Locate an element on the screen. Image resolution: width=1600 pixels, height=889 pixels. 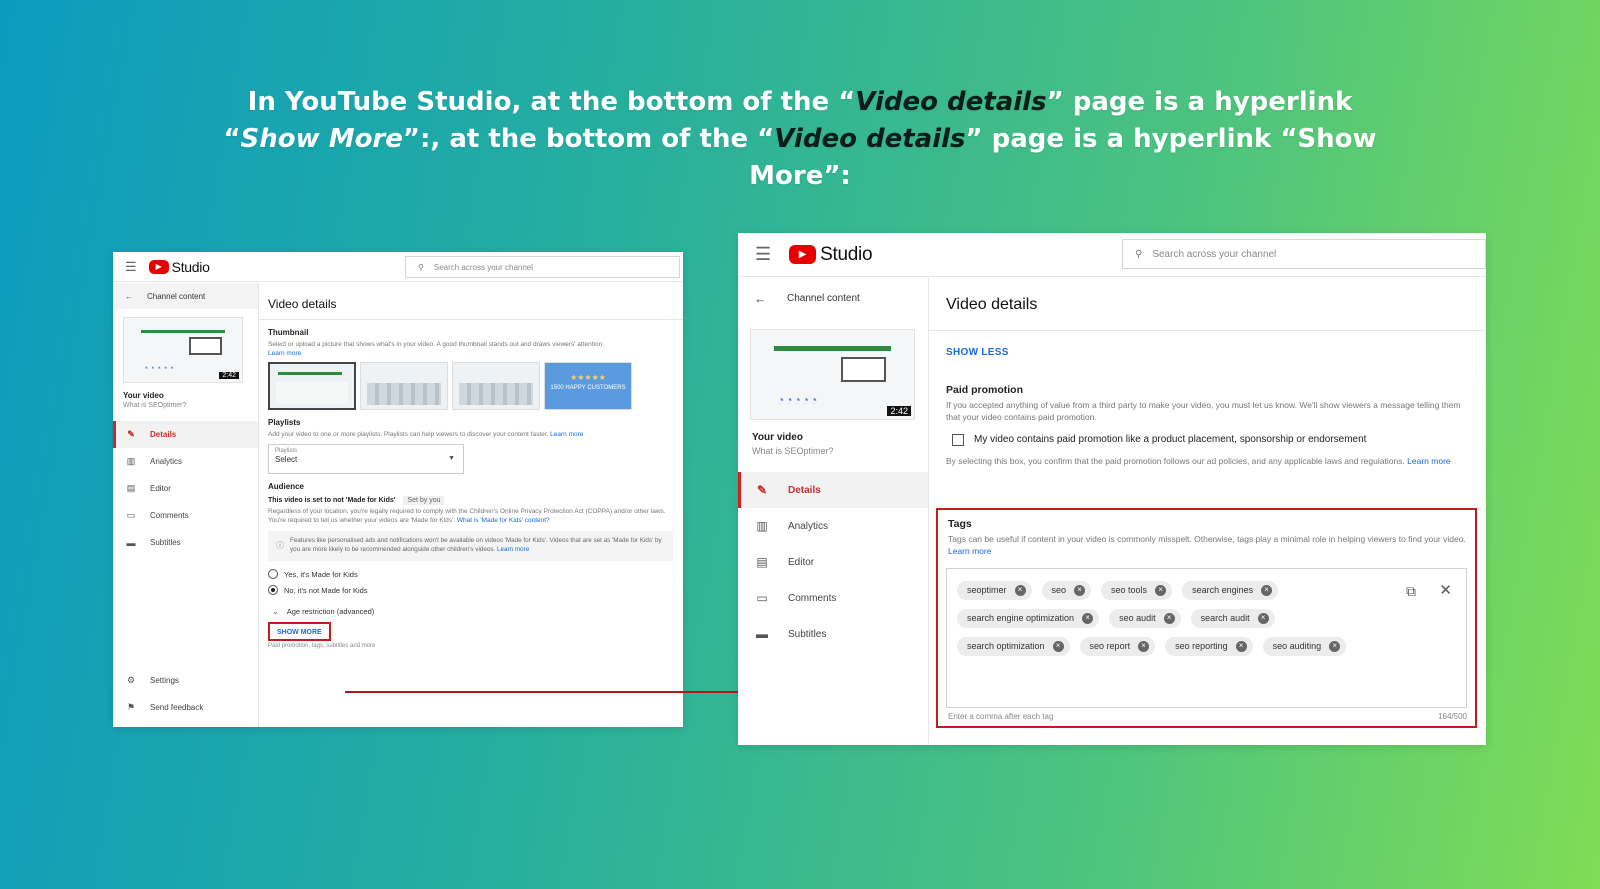
info-learn-more-link: Learn more is located at coordinates (513, 549).